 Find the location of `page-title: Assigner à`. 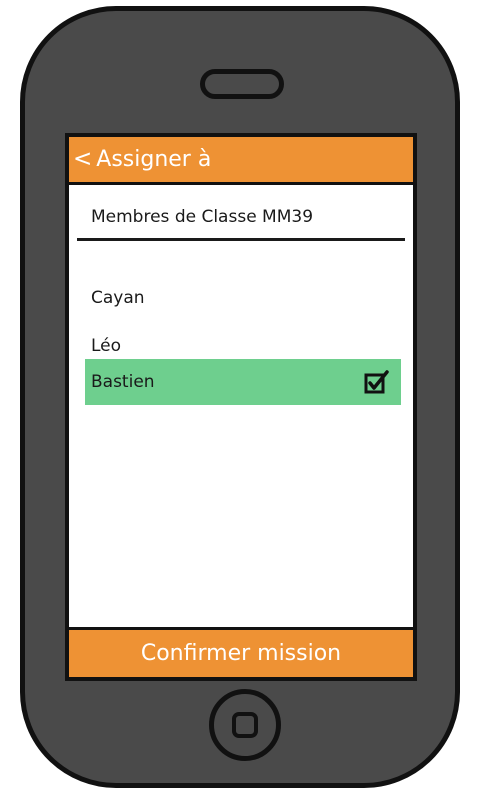

page-title: Assigner à is located at coordinates (154, 159).